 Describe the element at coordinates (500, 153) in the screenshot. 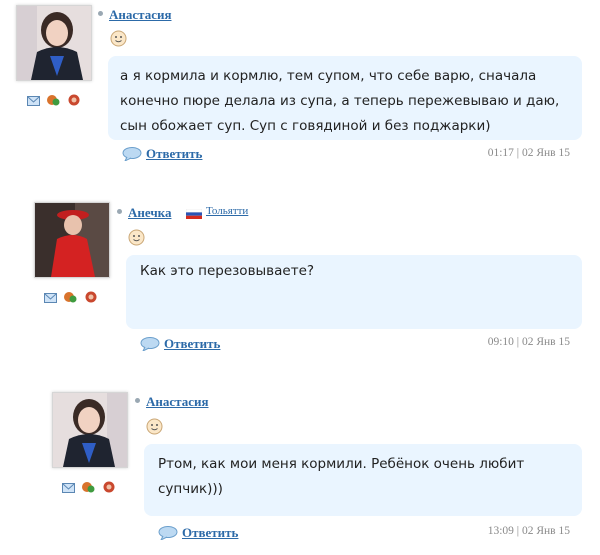

I see `comment-time: 01:17` at that location.